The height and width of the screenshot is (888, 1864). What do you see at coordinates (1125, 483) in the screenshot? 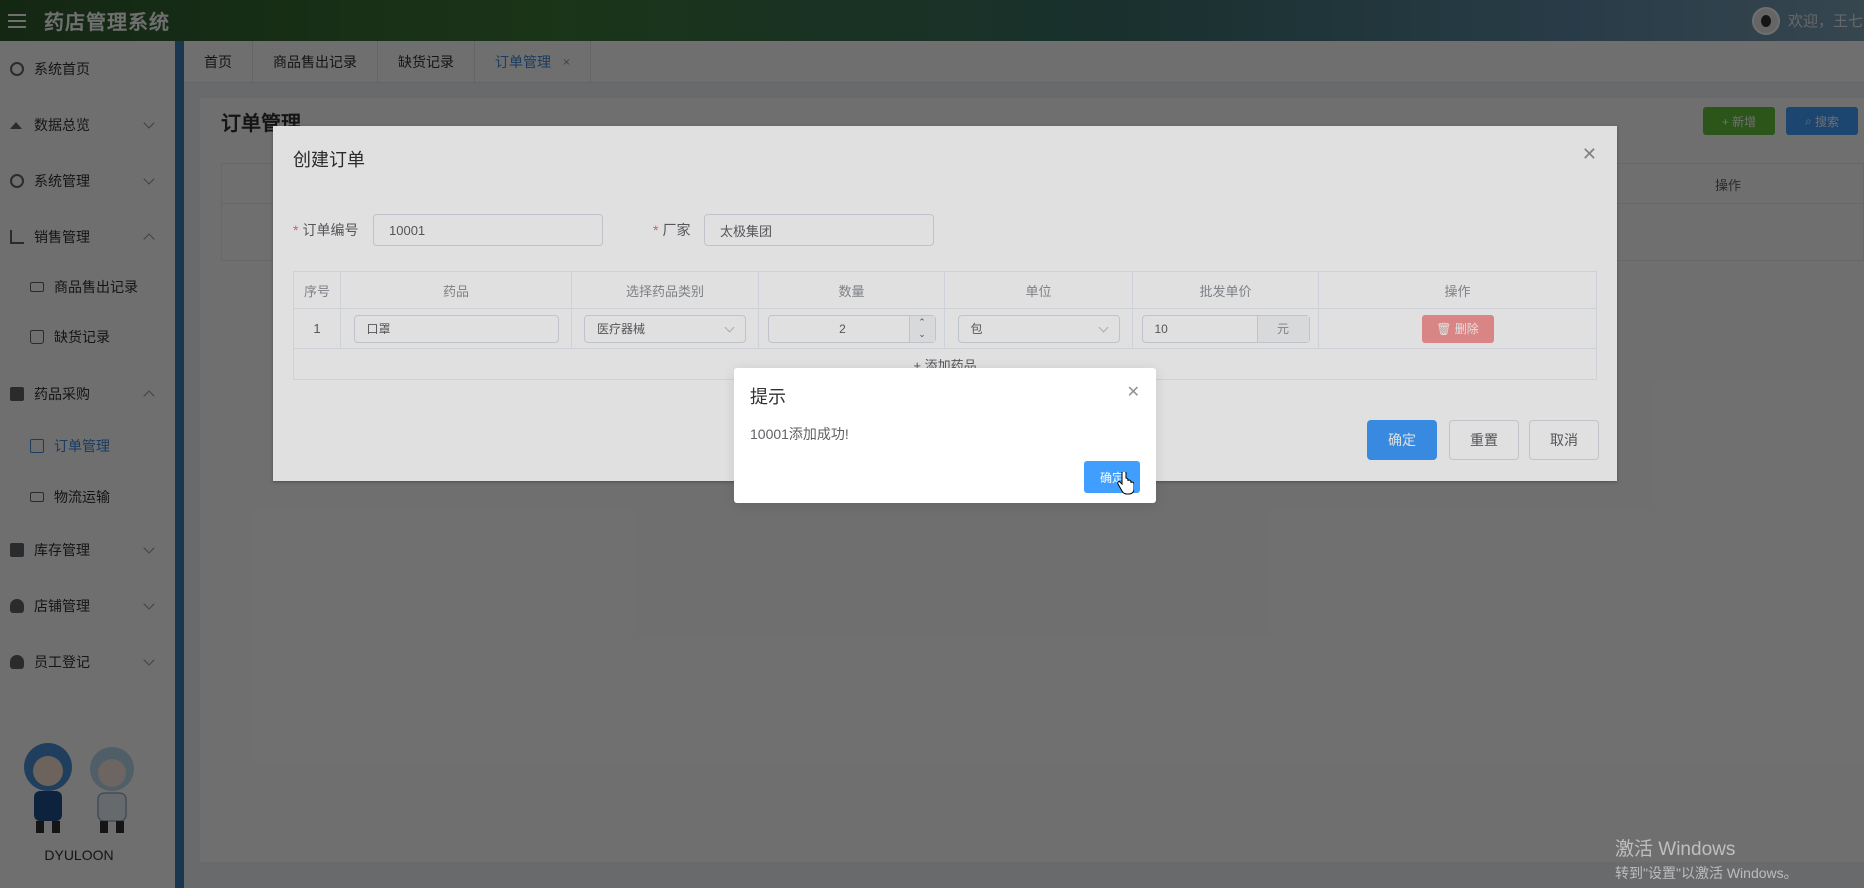
I see `hand-cursor-icon` at bounding box center [1125, 483].